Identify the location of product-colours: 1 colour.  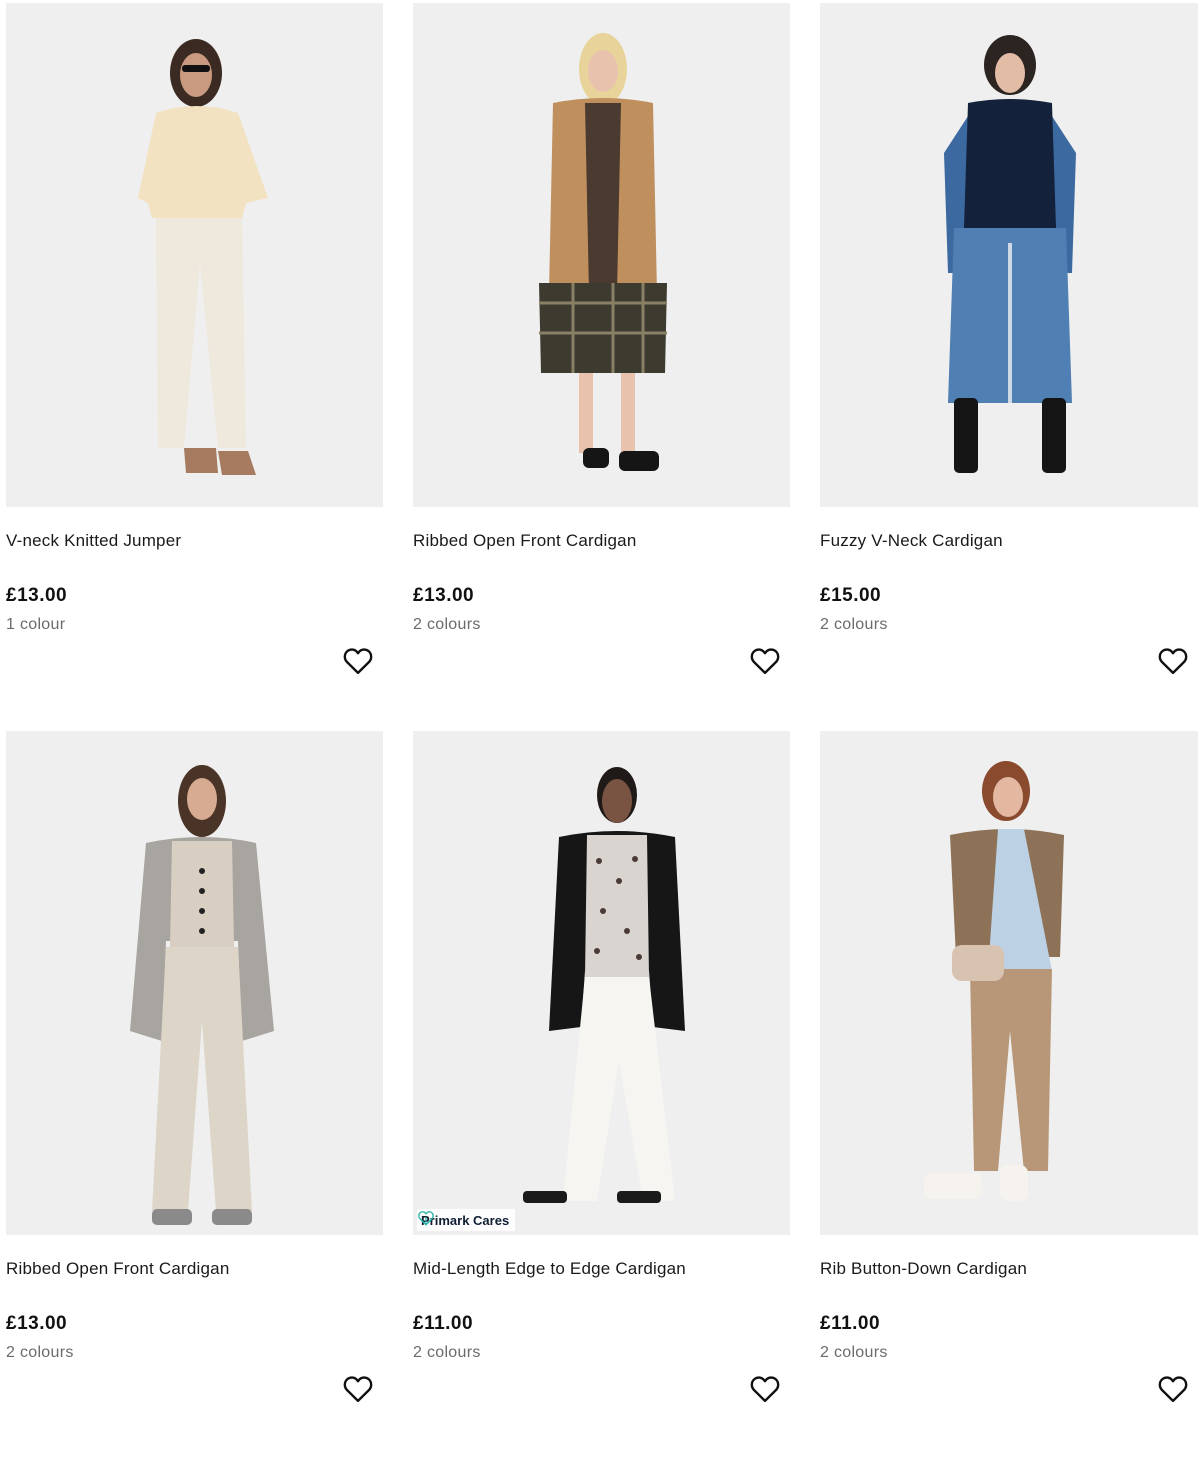
(36, 624).